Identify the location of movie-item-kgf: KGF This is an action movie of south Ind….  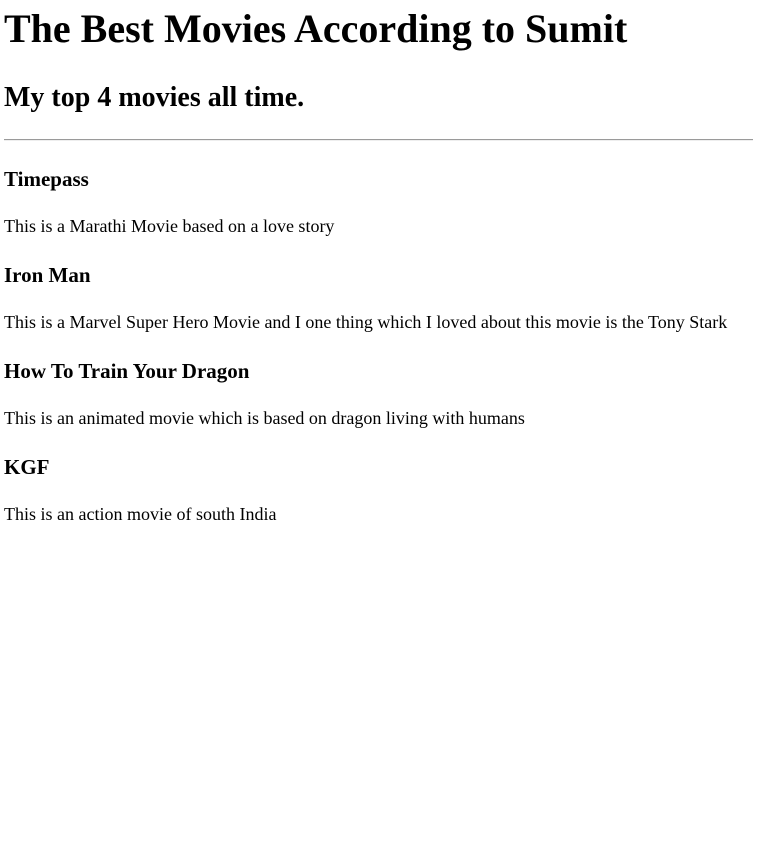
(380, 490).